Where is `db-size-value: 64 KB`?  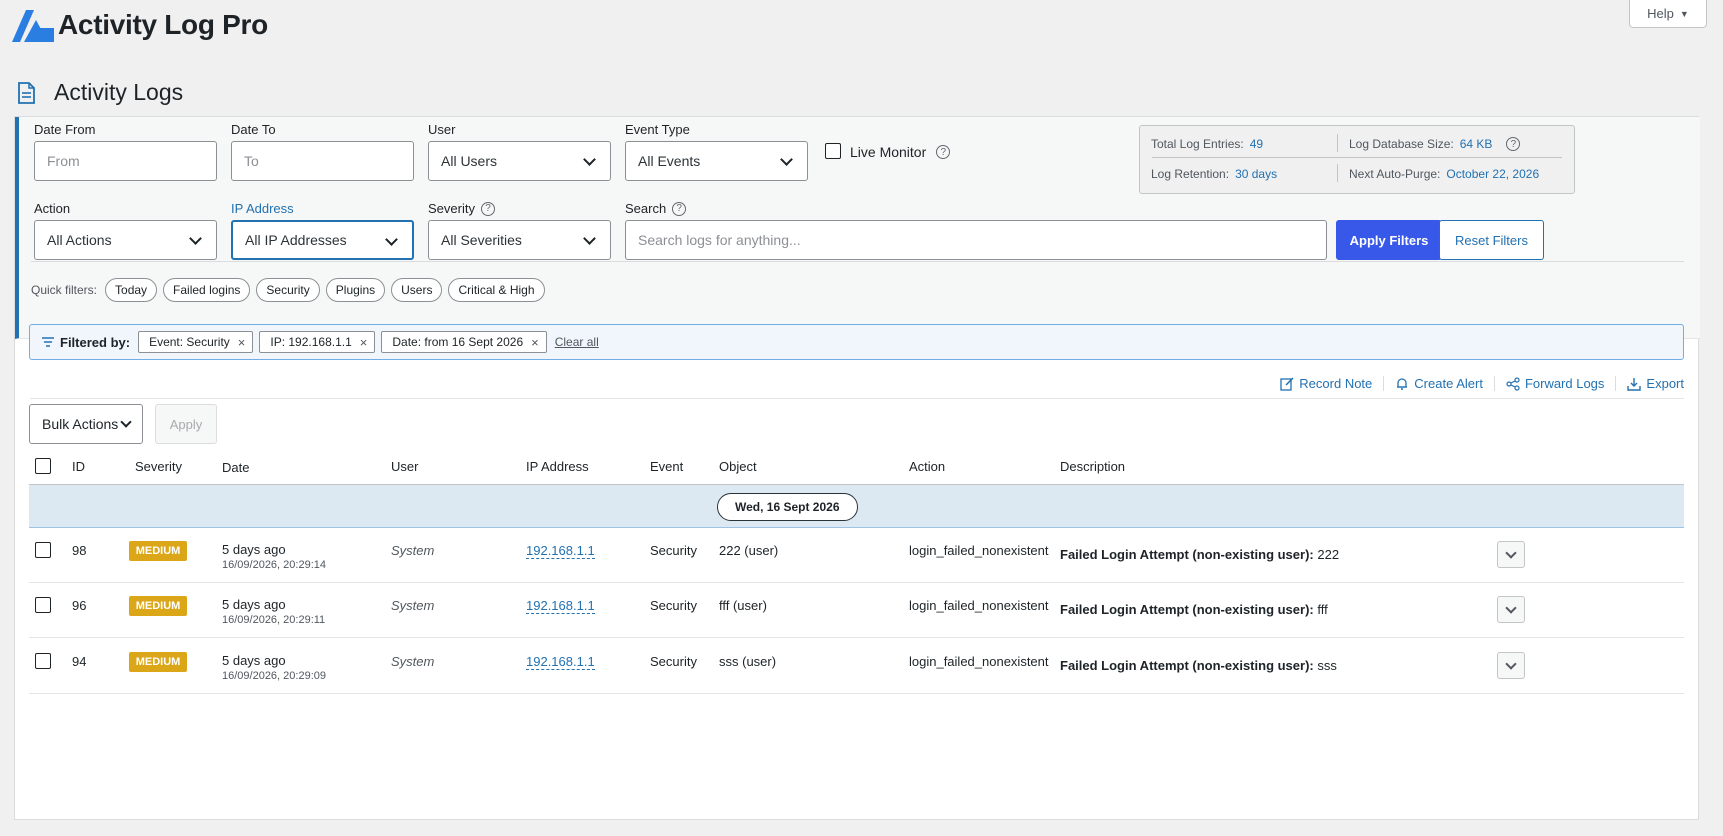 db-size-value: 64 KB is located at coordinates (1476, 144).